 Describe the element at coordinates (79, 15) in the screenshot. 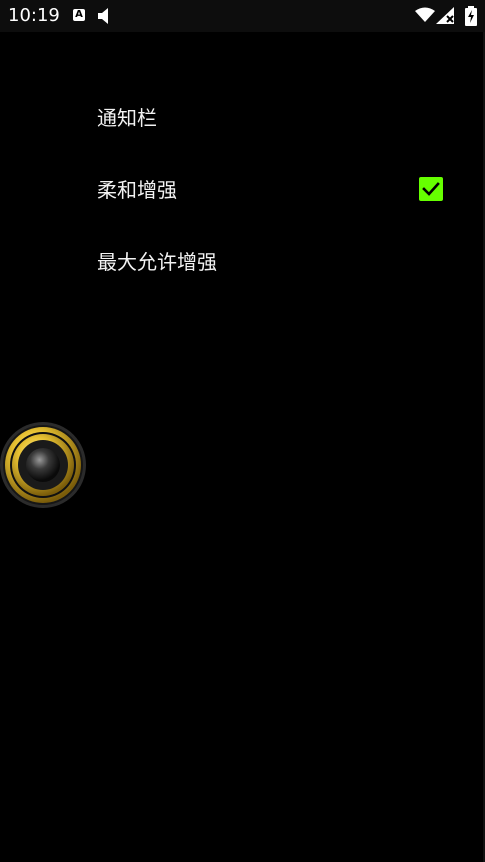

I see `a-icon: A` at that location.